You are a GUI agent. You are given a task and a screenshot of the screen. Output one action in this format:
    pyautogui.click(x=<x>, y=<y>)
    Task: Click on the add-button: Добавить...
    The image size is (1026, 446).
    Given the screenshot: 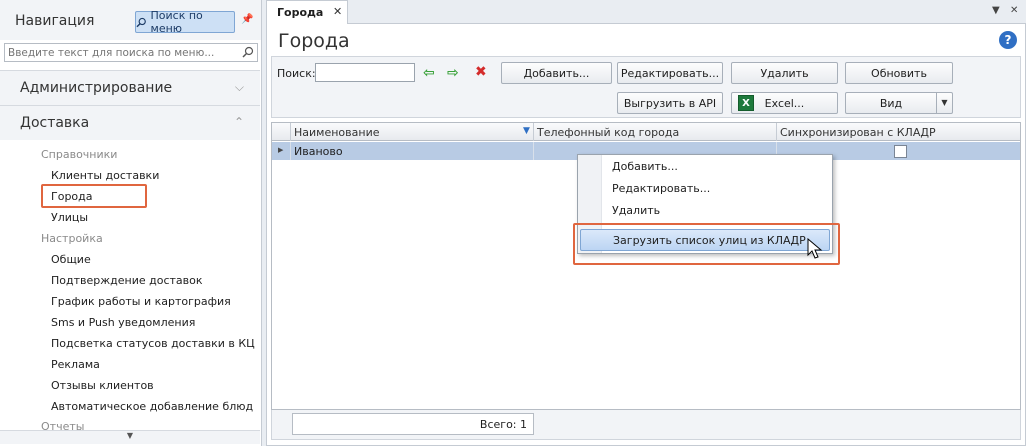 What is the action you would take?
    pyautogui.click(x=556, y=73)
    